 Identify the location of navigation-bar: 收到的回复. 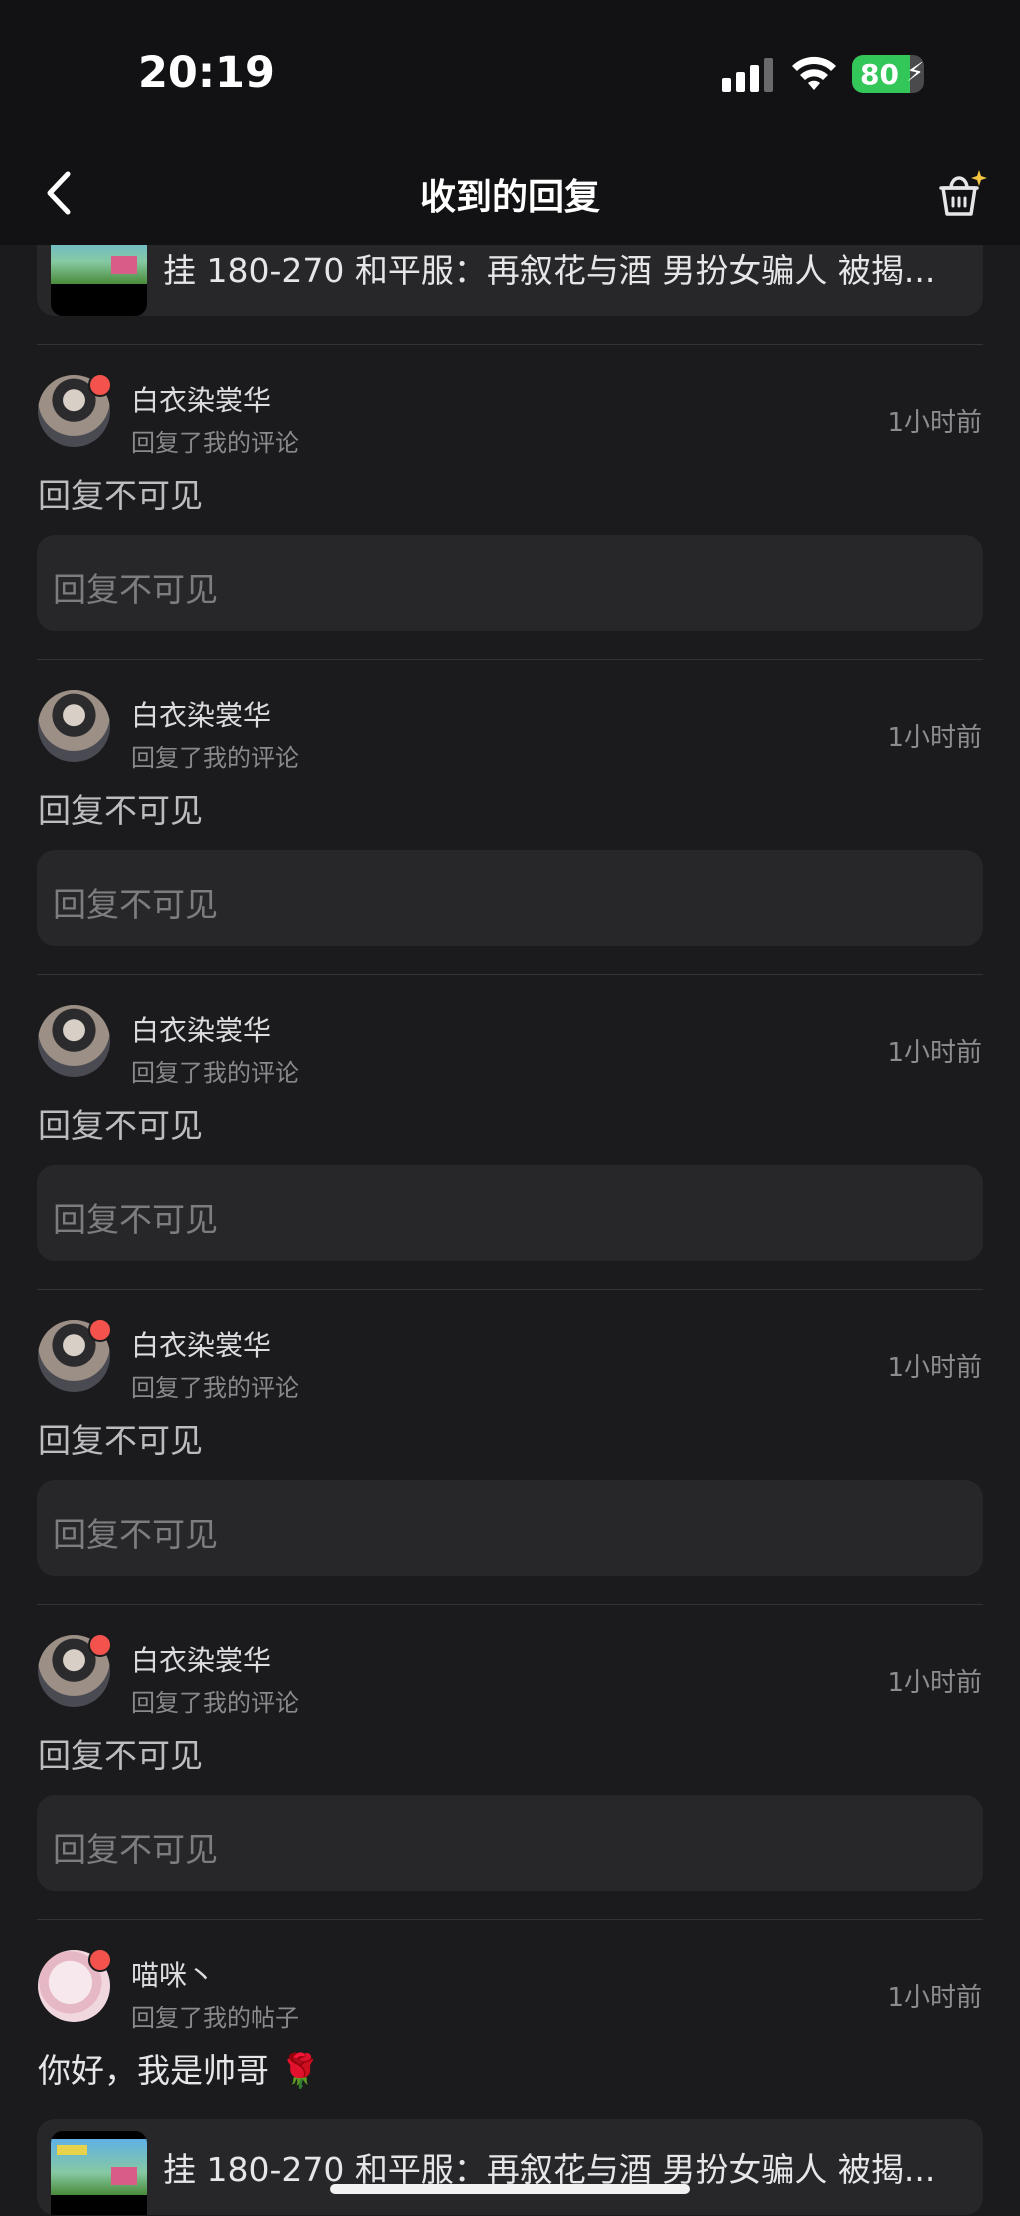
(510, 192).